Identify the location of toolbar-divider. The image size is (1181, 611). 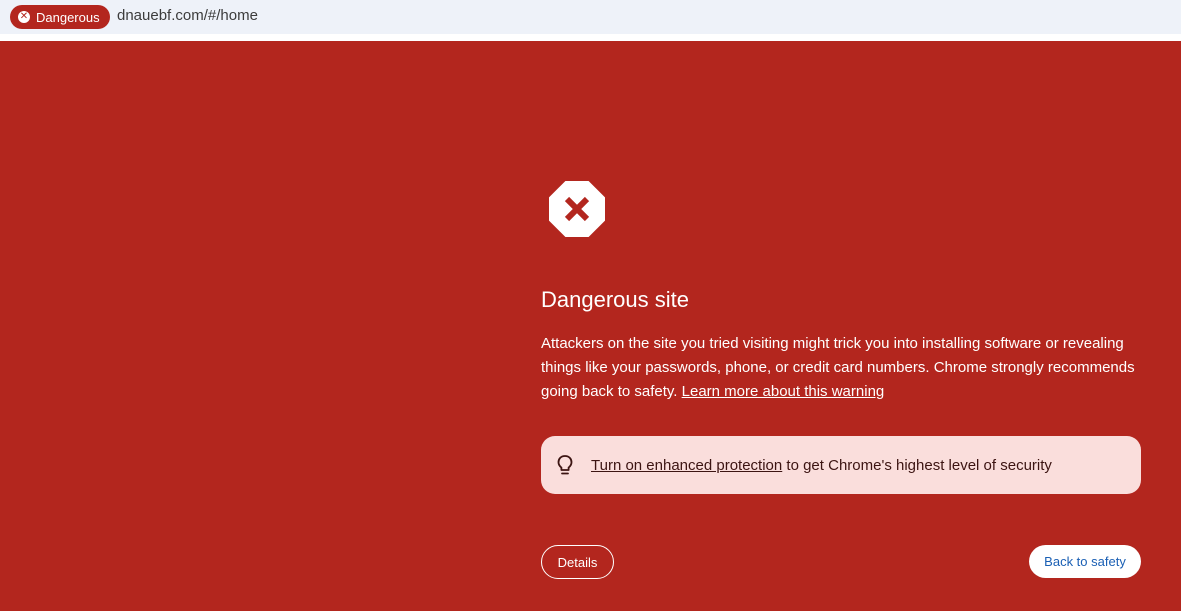
(590, 37).